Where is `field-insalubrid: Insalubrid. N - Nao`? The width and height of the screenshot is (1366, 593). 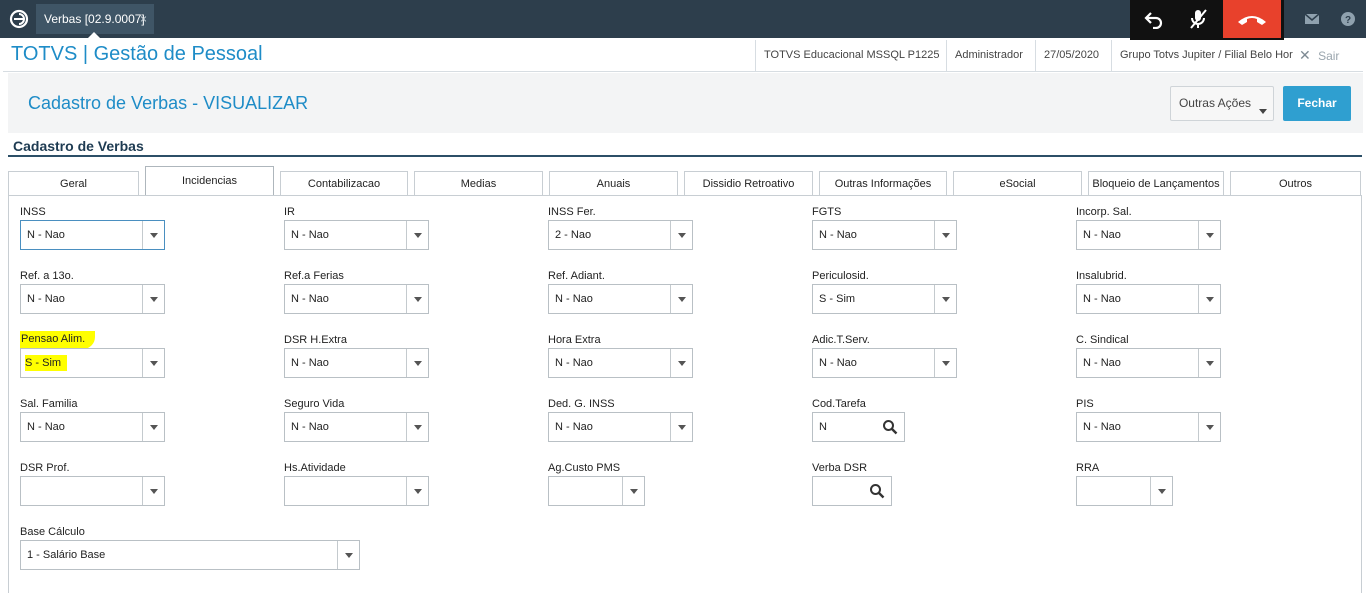
field-insalubrid: Insalubrid. N - Nao is located at coordinates (1148, 291).